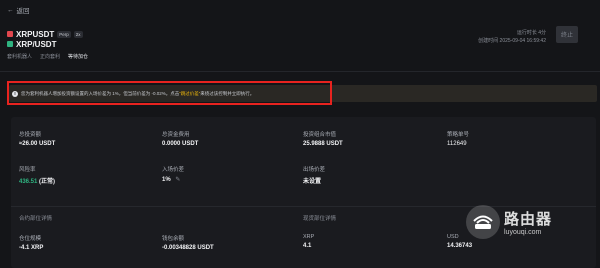 This screenshot has height=268, width=600. Describe the element at coordinates (36, 219) in the screenshot. I see `contract-section-title: 合约部位详情` at that location.